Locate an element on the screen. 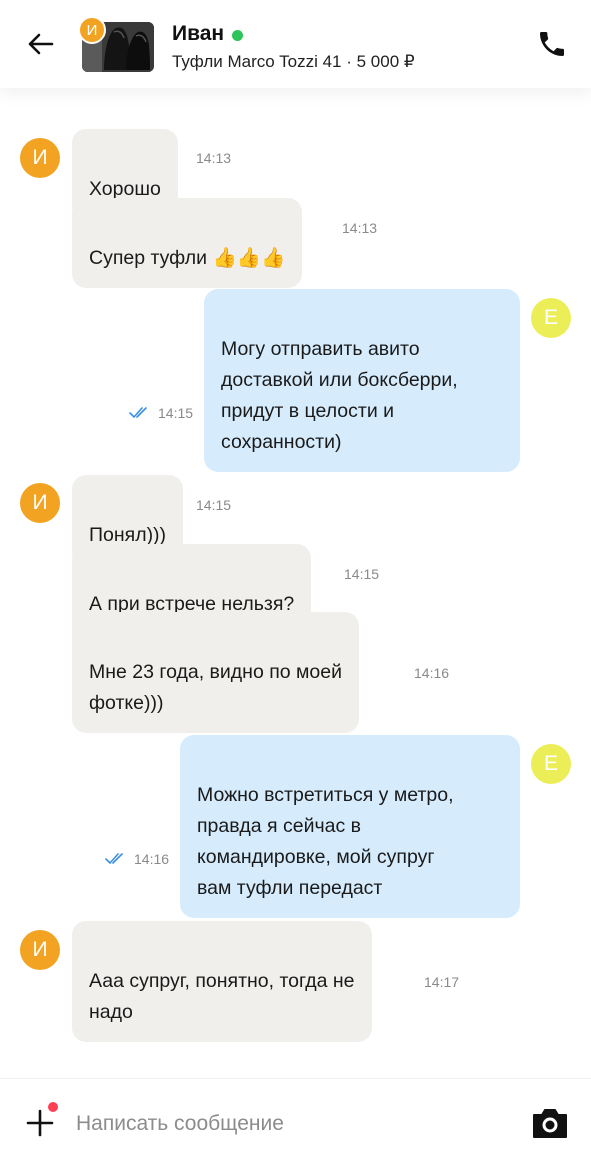 This screenshot has width=591, height=1171. phone-icon is located at coordinates (552, 44).